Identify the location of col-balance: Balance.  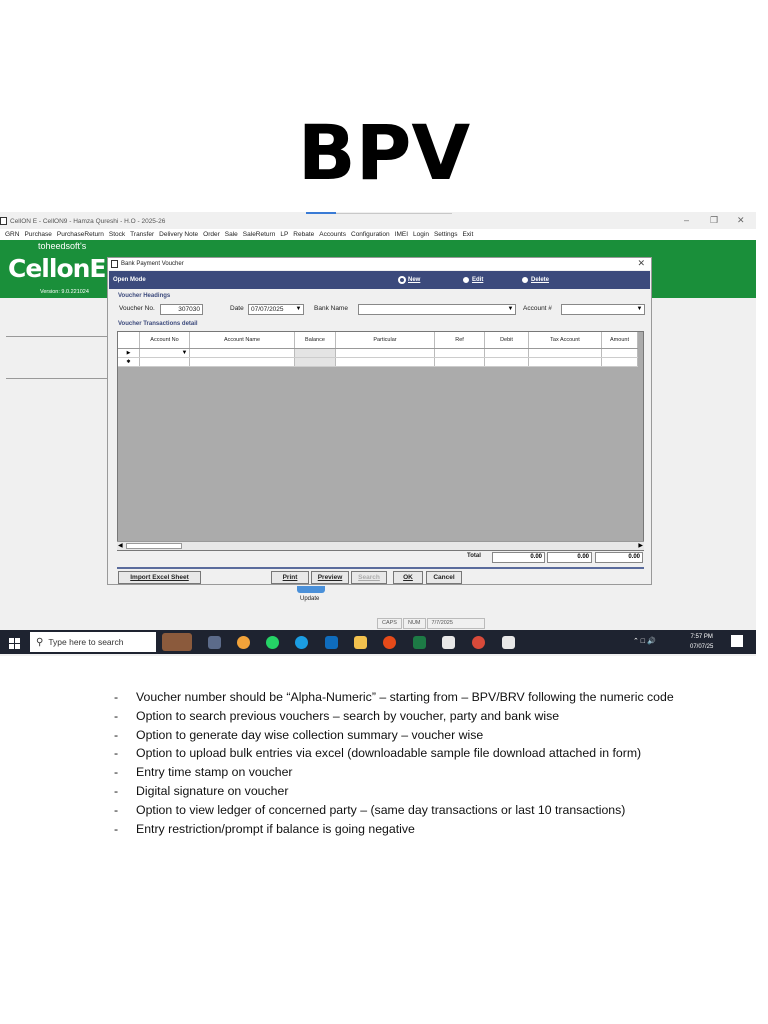
(315, 340).